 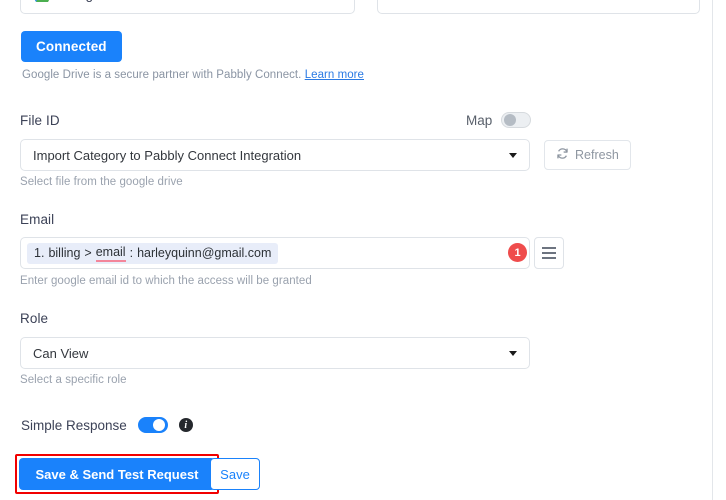 What do you see at coordinates (64, 253) in the screenshot?
I see `token-source: billing` at bounding box center [64, 253].